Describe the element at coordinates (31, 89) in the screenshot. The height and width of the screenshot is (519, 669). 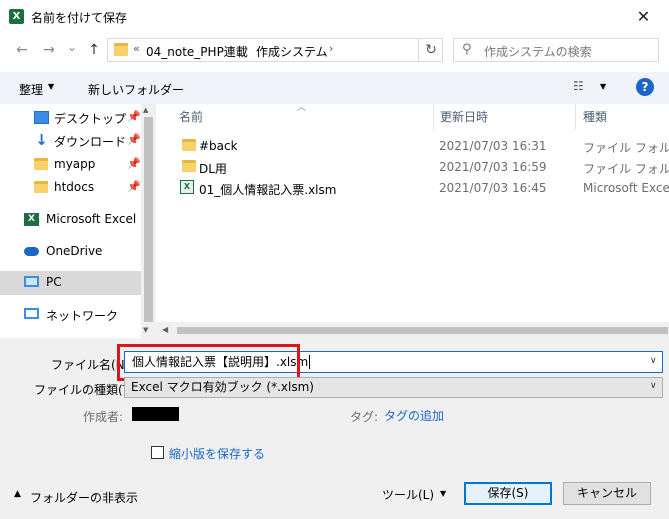
I see `organize-button: 整理` at that location.